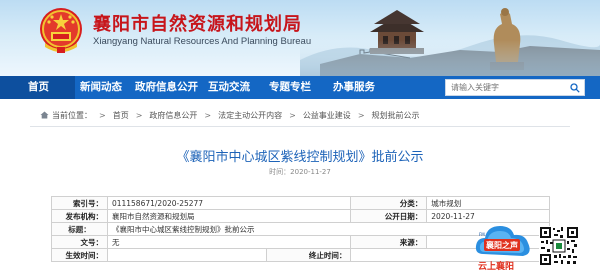 This screenshot has height=279, width=600. I want to click on doc-title-label: 标题：, so click(79, 229).